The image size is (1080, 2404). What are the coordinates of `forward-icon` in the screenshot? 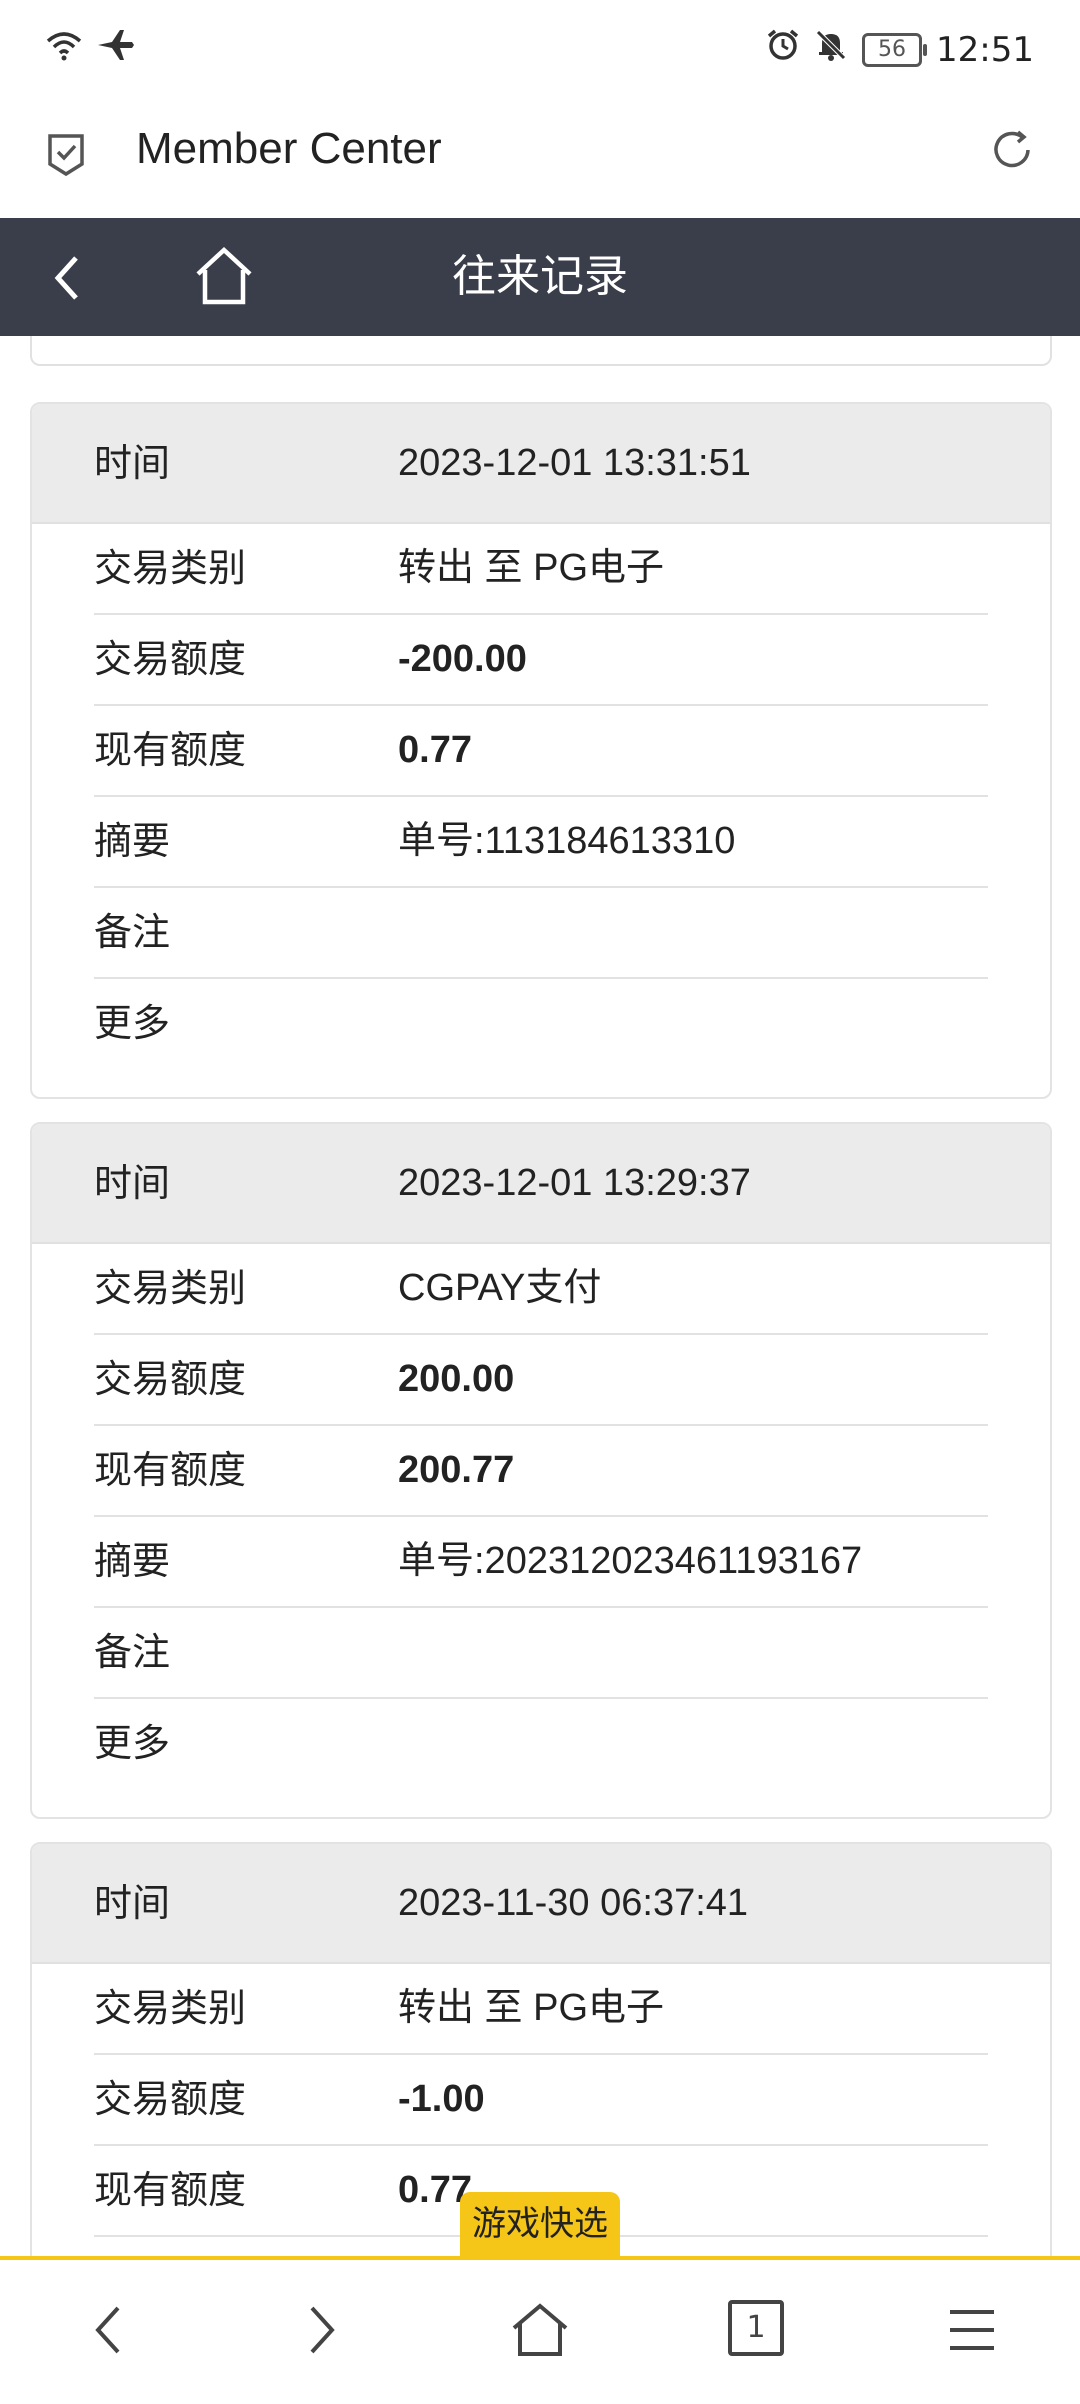 It's located at (322, 2332).